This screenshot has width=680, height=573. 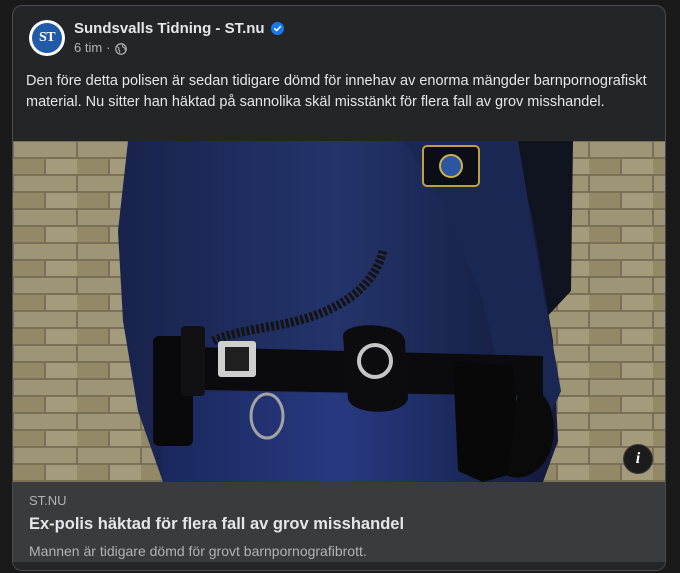 I want to click on avatar: ST, so click(x=47, y=37).